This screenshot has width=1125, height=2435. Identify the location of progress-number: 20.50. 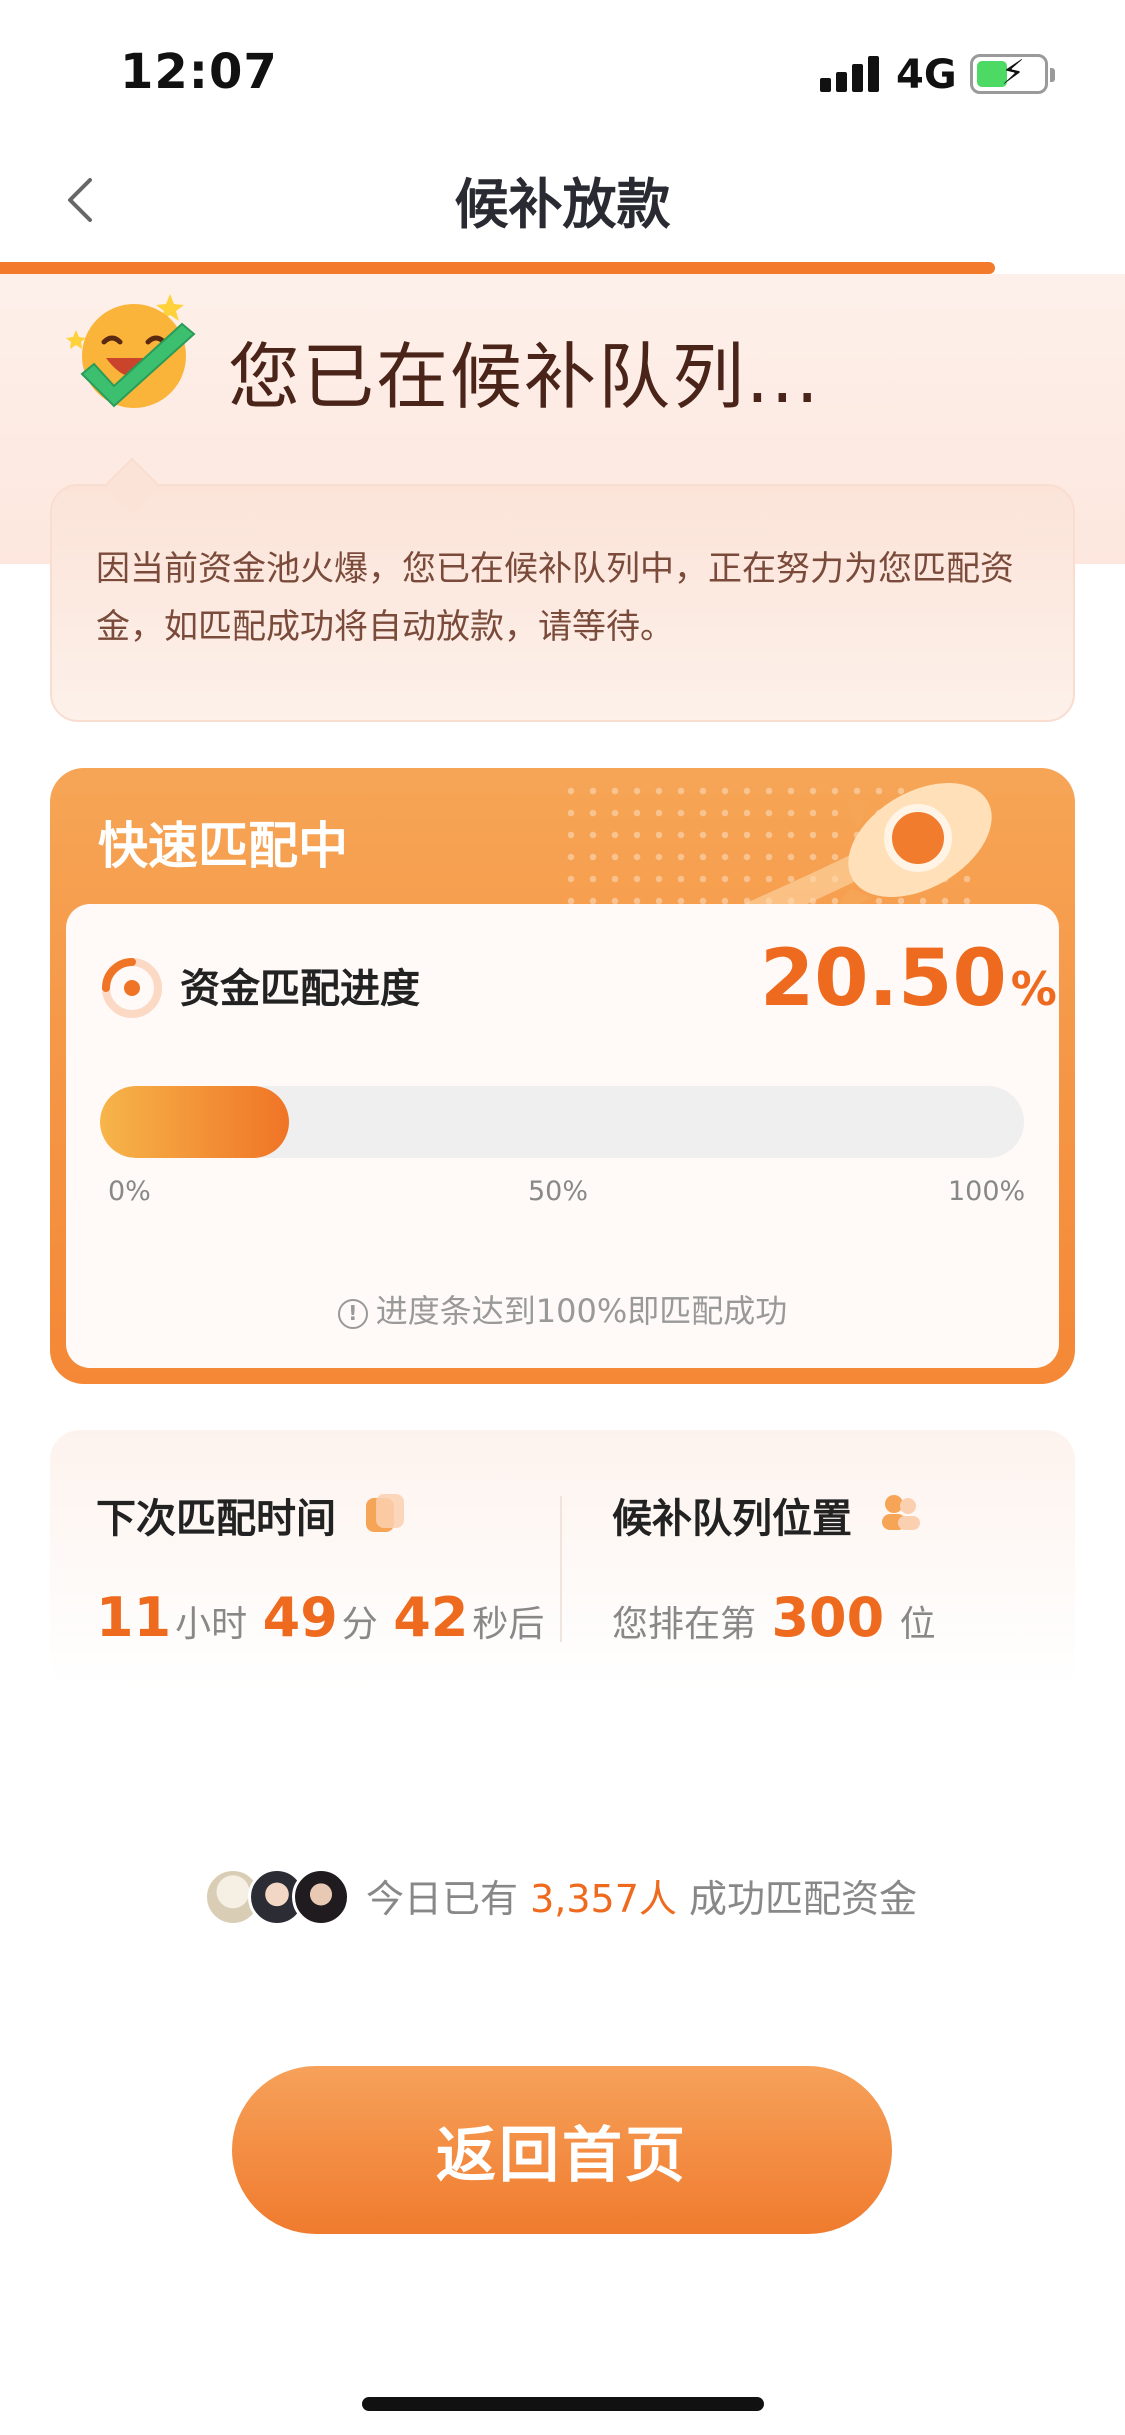
(883, 979).